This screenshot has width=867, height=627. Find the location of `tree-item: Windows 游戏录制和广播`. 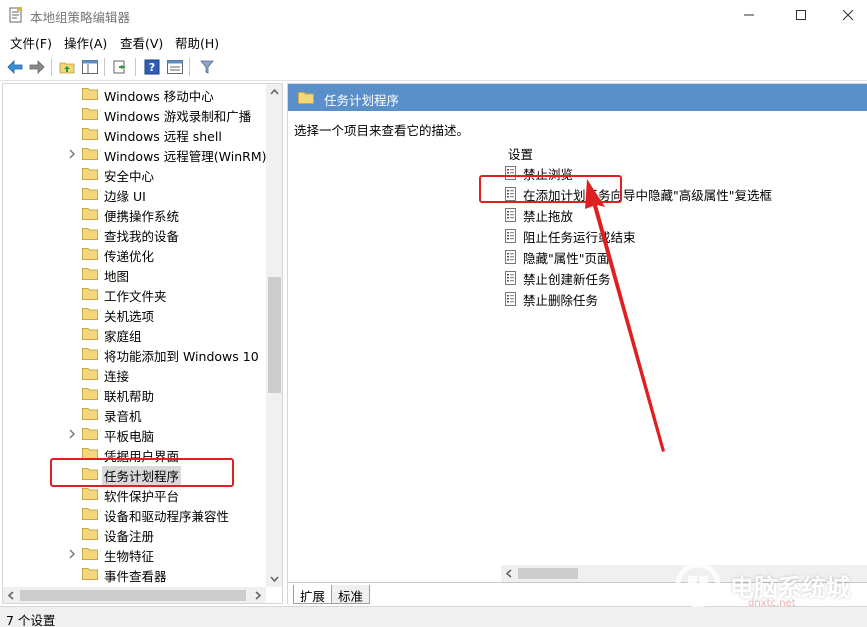

tree-item: Windows 游戏录制和广播 is located at coordinates (134, 114).